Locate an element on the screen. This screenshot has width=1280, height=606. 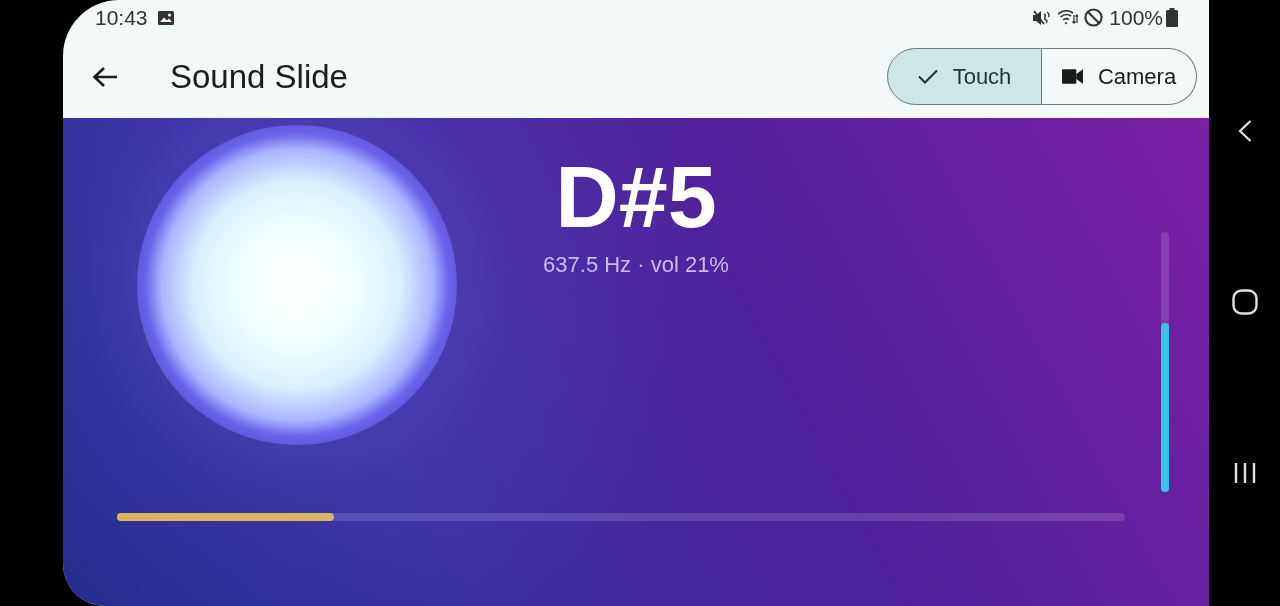
home-square-icon is located at coordinates (1244, 302).